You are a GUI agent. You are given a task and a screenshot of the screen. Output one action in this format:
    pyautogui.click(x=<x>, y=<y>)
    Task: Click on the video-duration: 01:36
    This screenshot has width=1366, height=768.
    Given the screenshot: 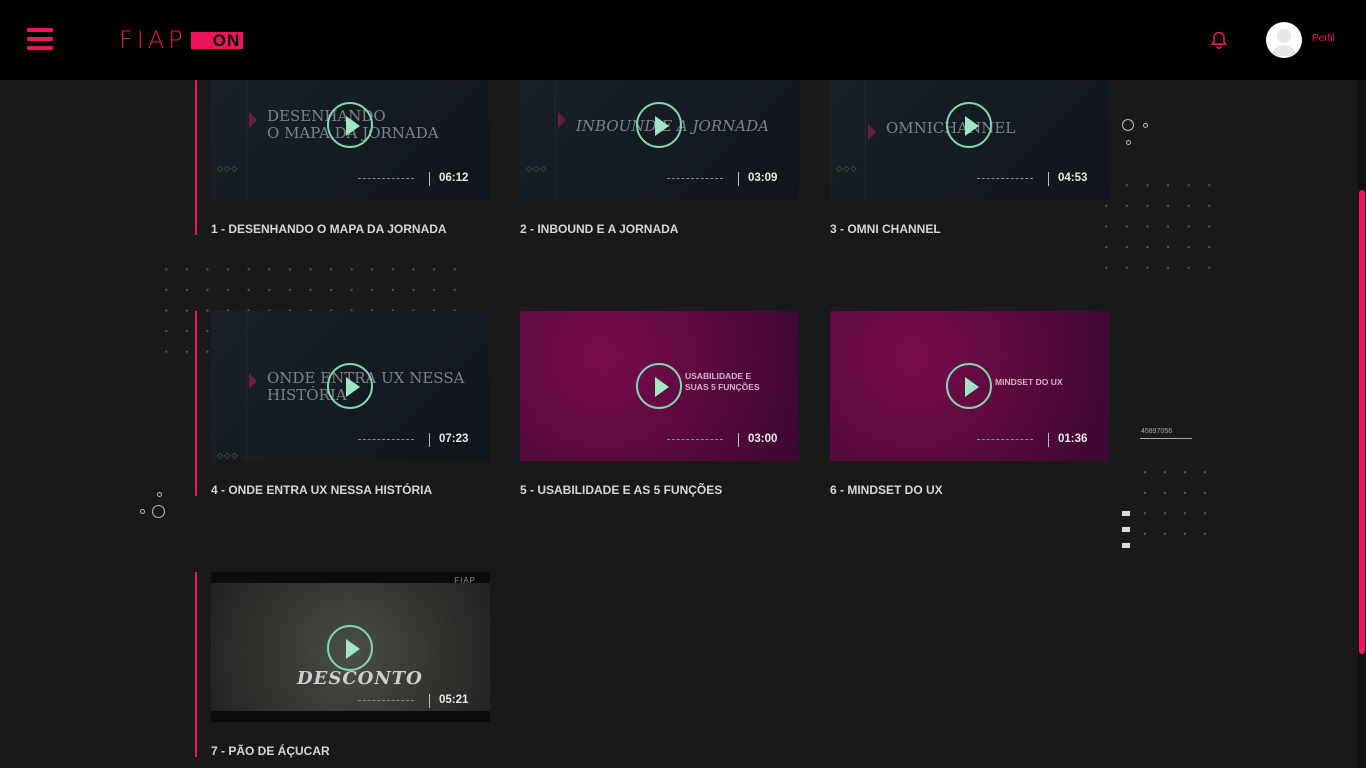 What is the action you would take?
    pyautogui.click(x=1073, y=439)
    